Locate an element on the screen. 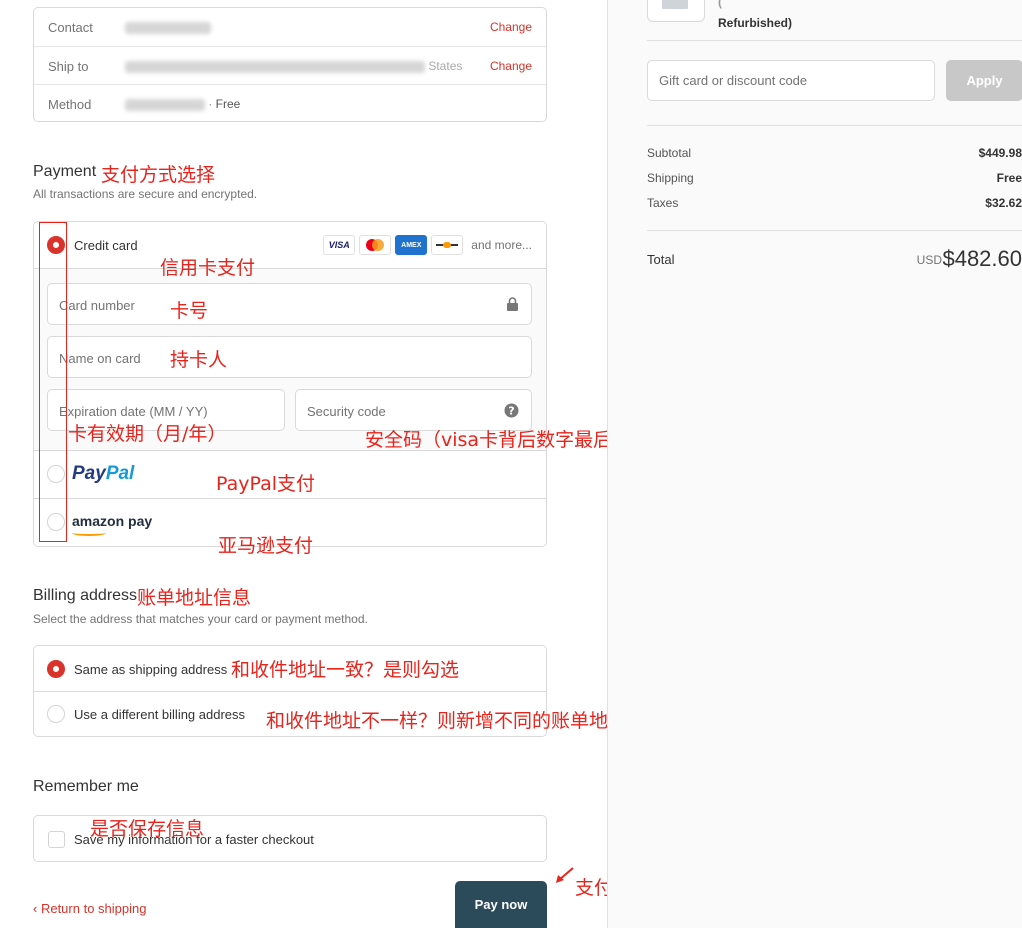 The width and height of the screenshot is (1022, 928). product-name-line: Refurbished) is located at coordinates (755, 23).